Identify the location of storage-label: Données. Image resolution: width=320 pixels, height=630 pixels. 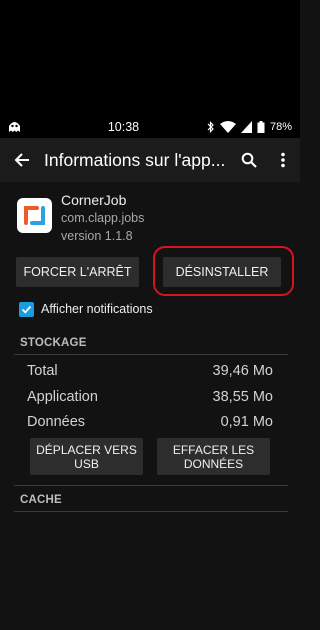
(56, 422).